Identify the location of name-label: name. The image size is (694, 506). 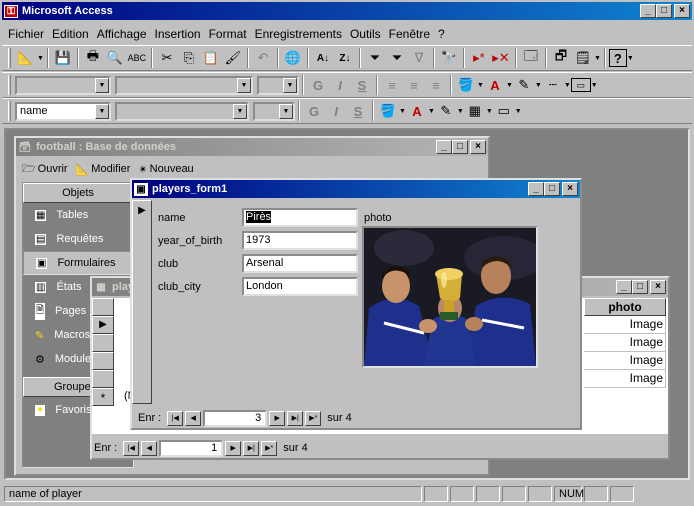
(172, 218).